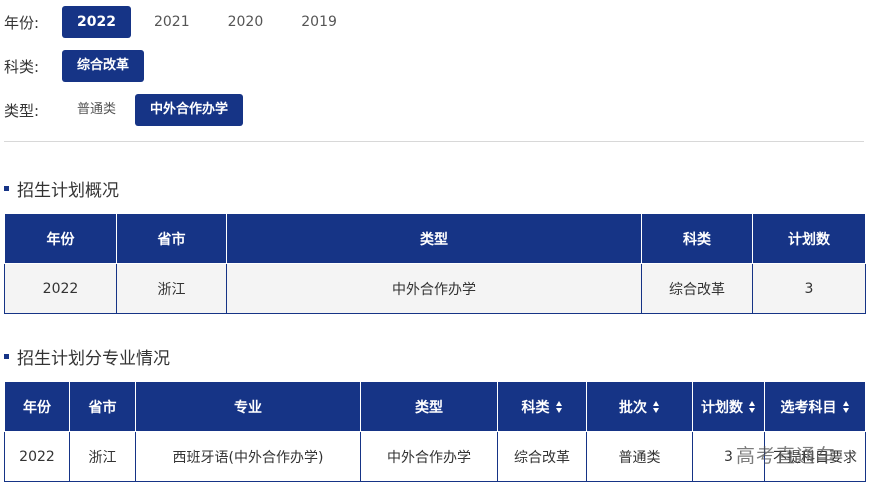 The image size is (873, 493). Describe the element at coordinates (639, 456) in the screenshot. I see `majors-cell-batch: 普通类` at that location.